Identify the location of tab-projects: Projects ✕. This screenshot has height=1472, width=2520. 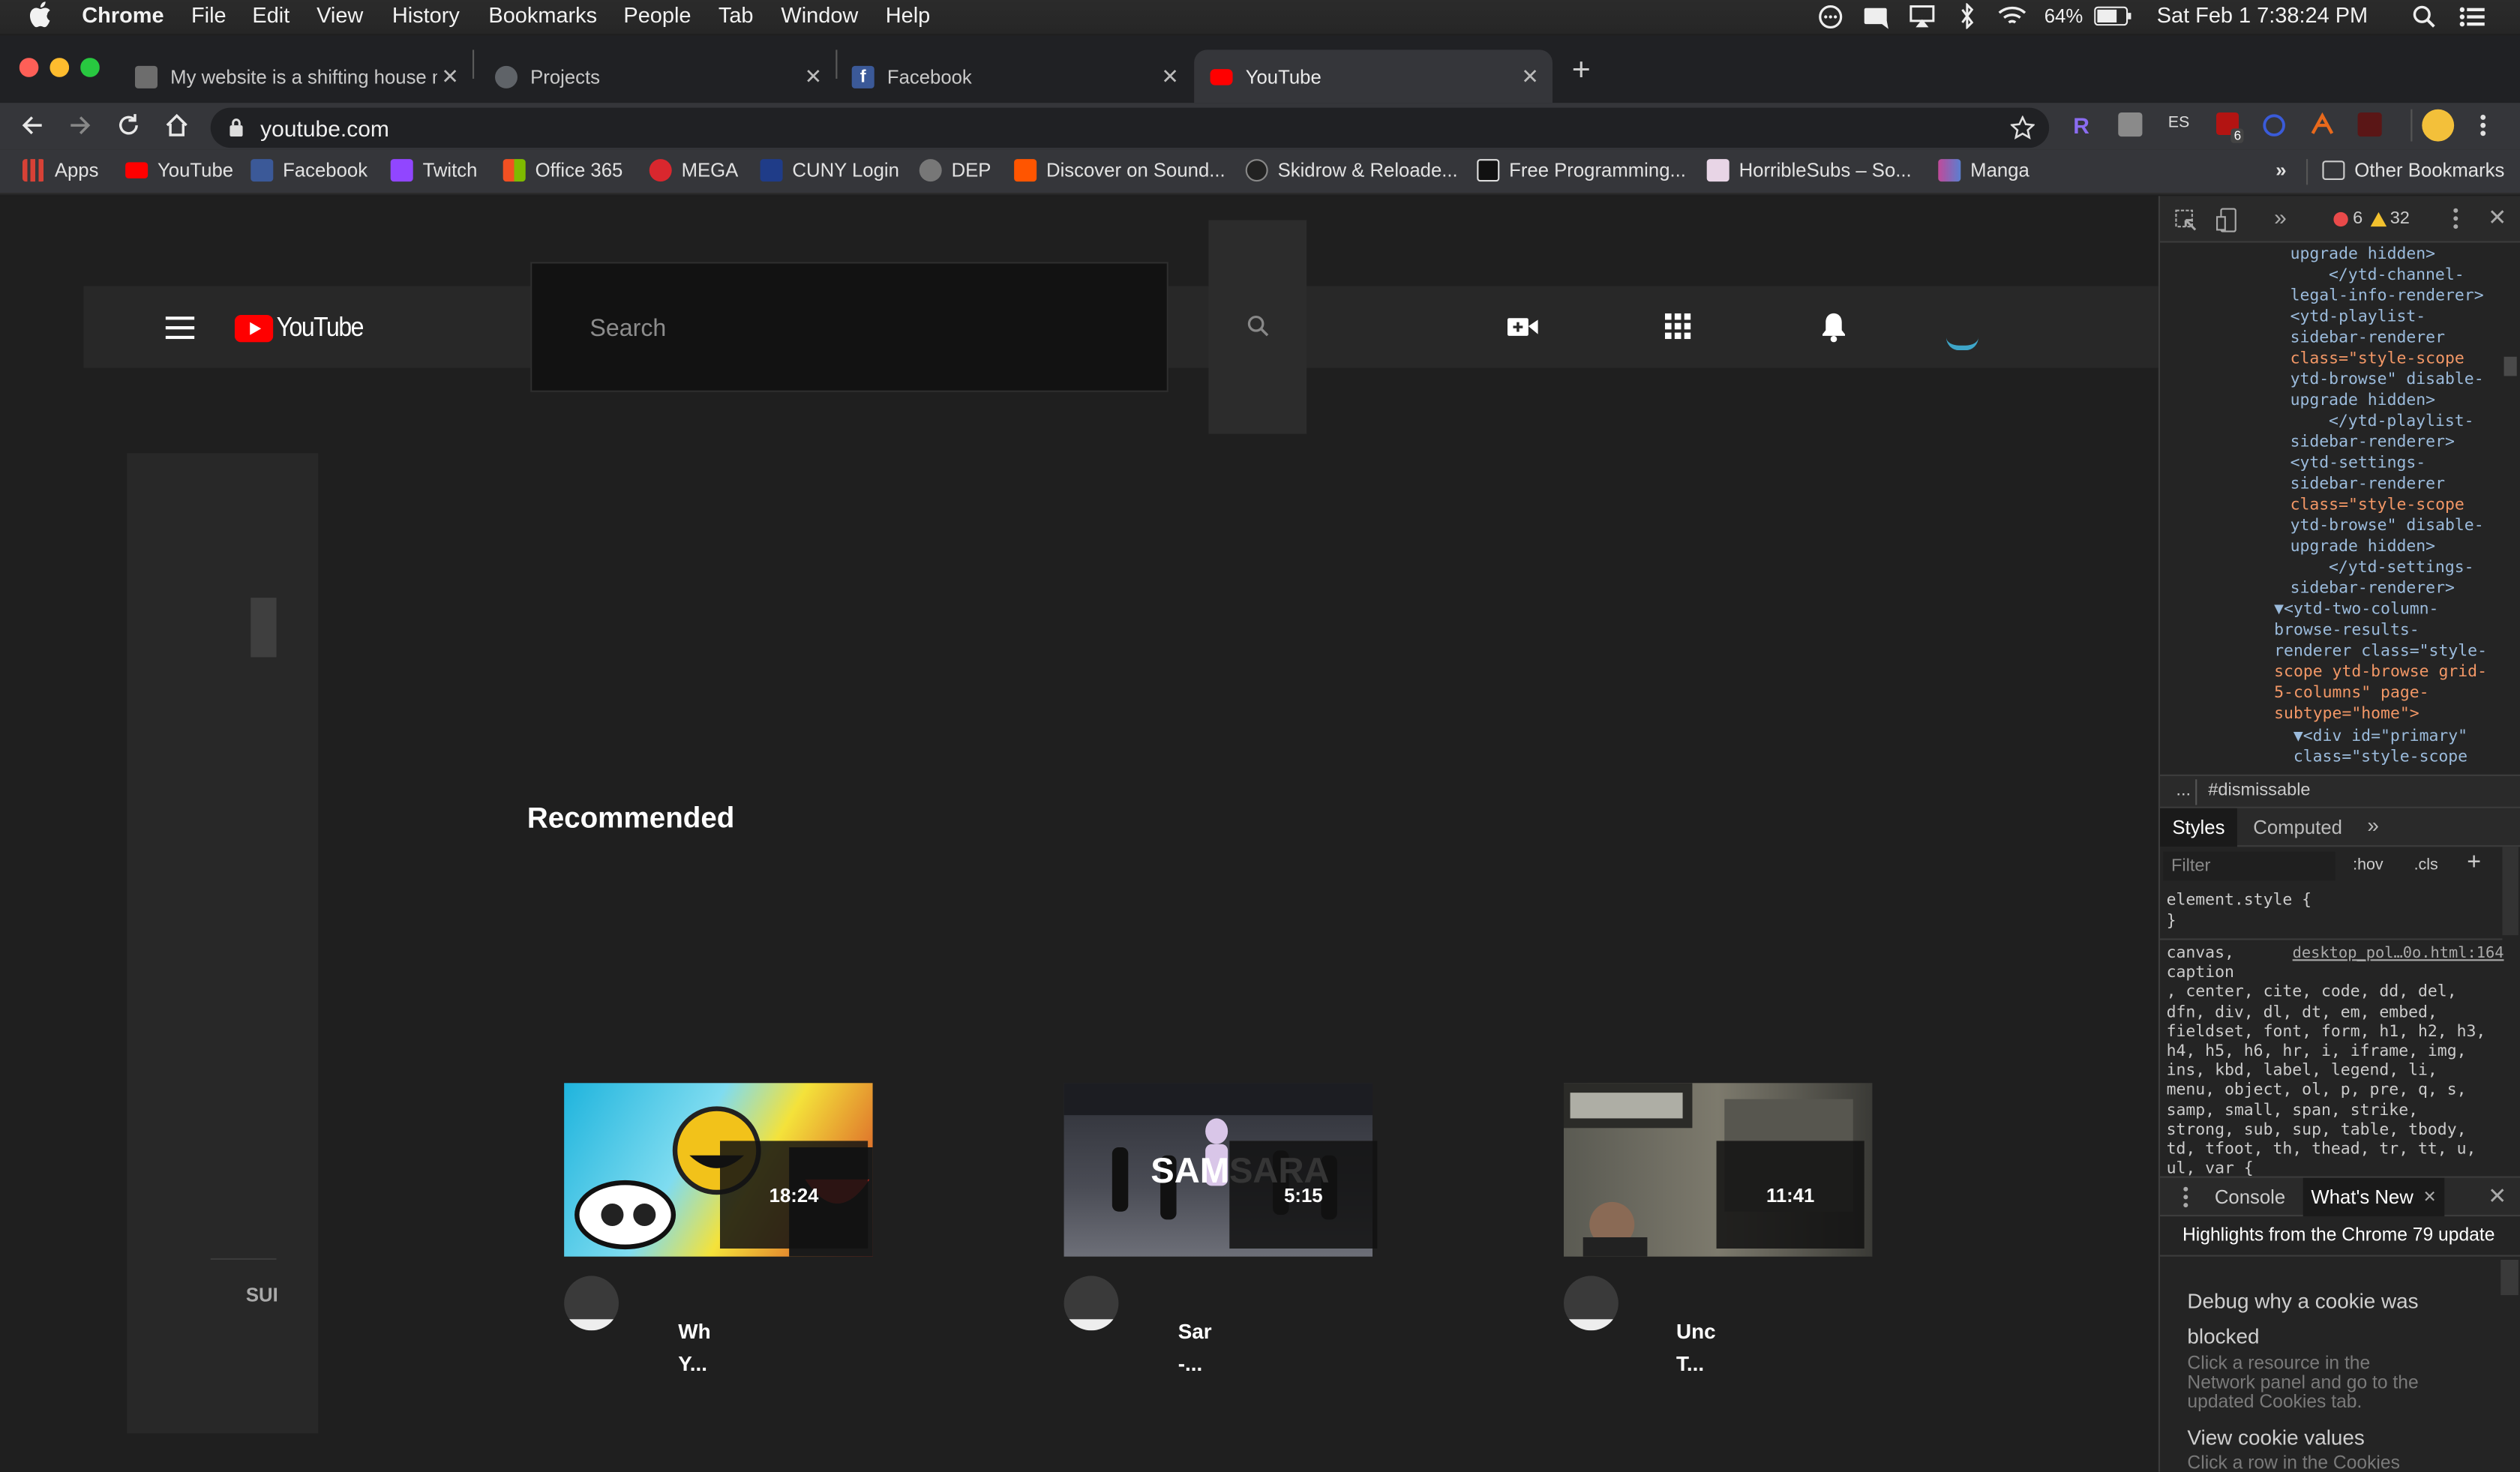
(657, 76).